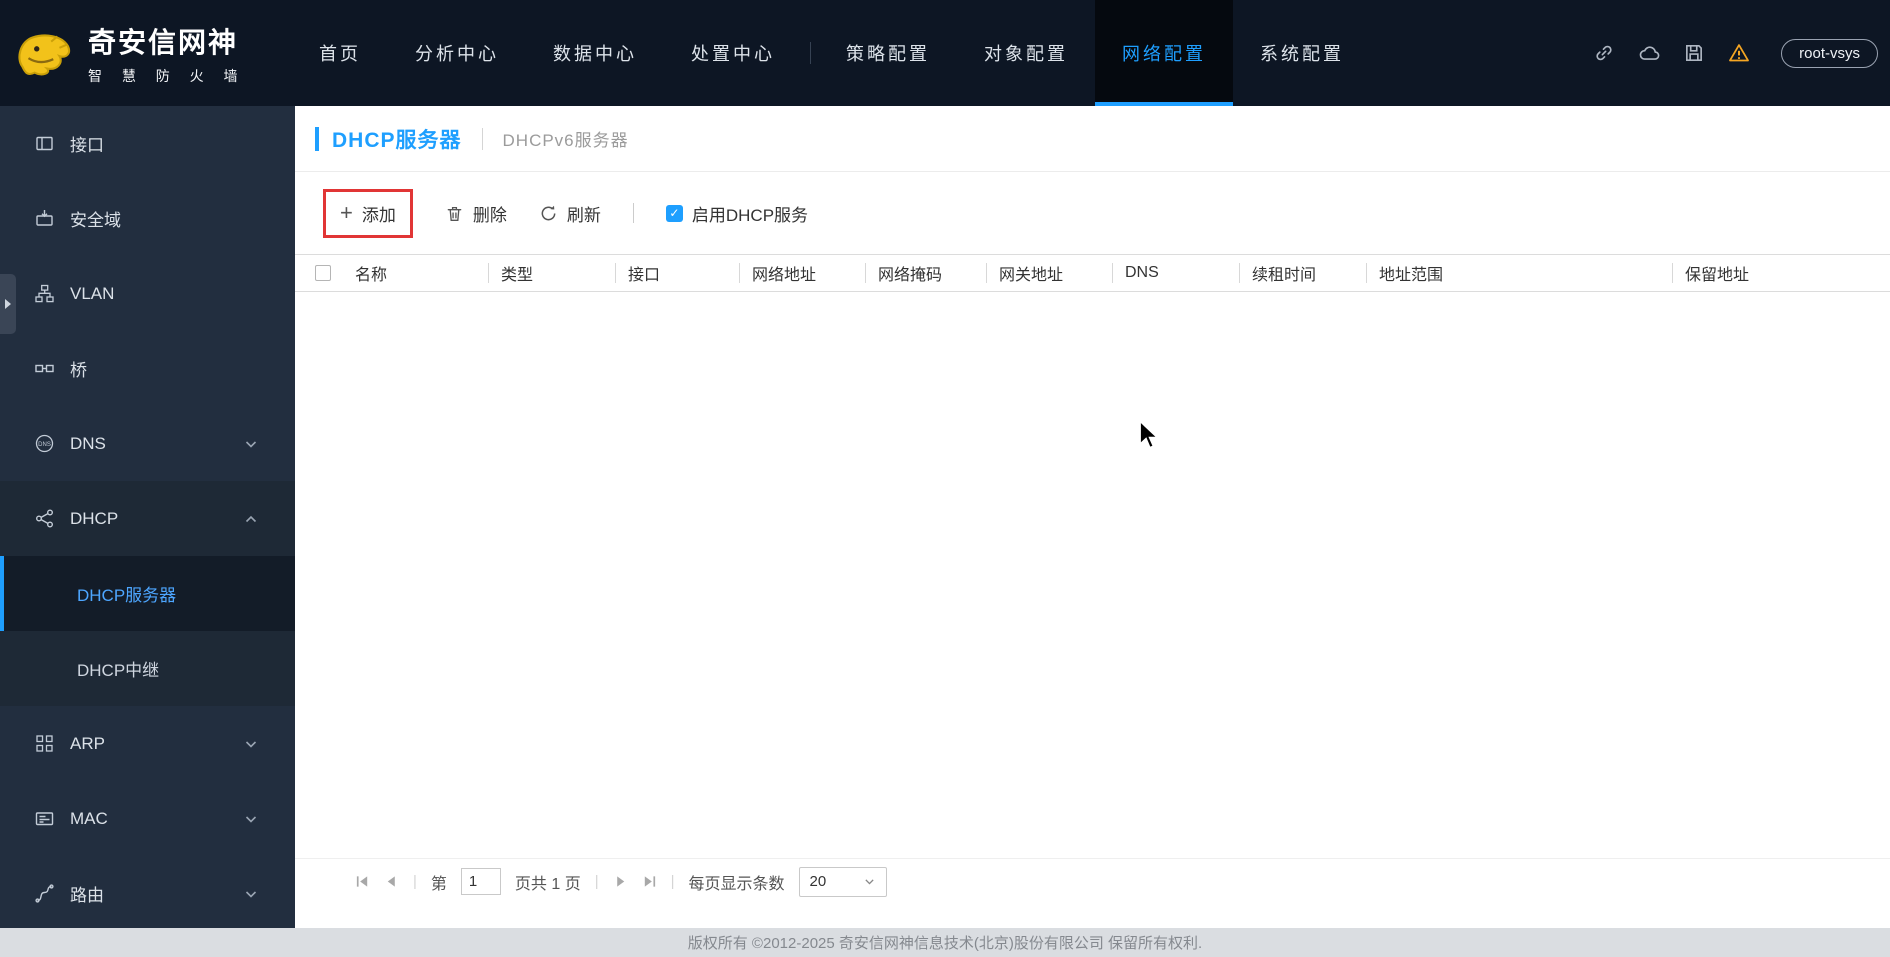 Image resolution: width=1890 pixels, height=957 pixels. Describe the element at coordinates (95, 220) in the screenshot. I see `sidebar-item-label: 安全域` at that location.